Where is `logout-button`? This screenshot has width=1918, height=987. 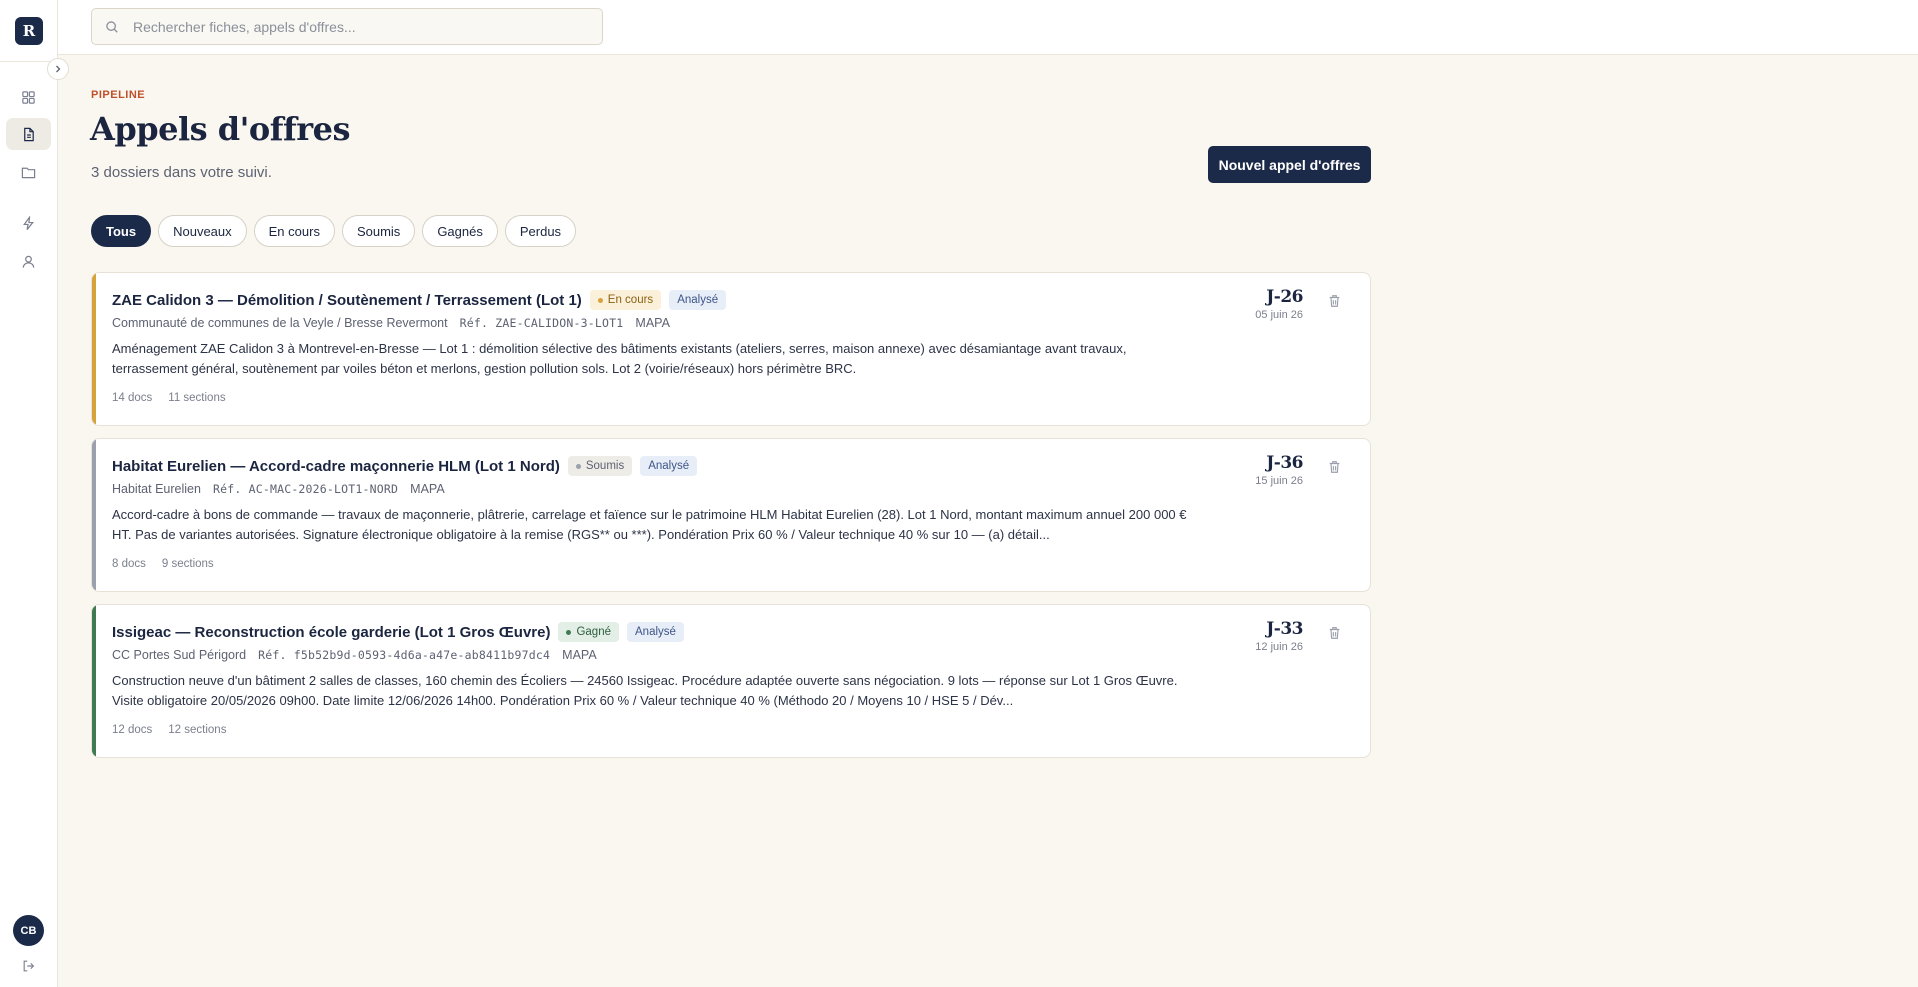
logout-button is located at coordinates (29, 966).